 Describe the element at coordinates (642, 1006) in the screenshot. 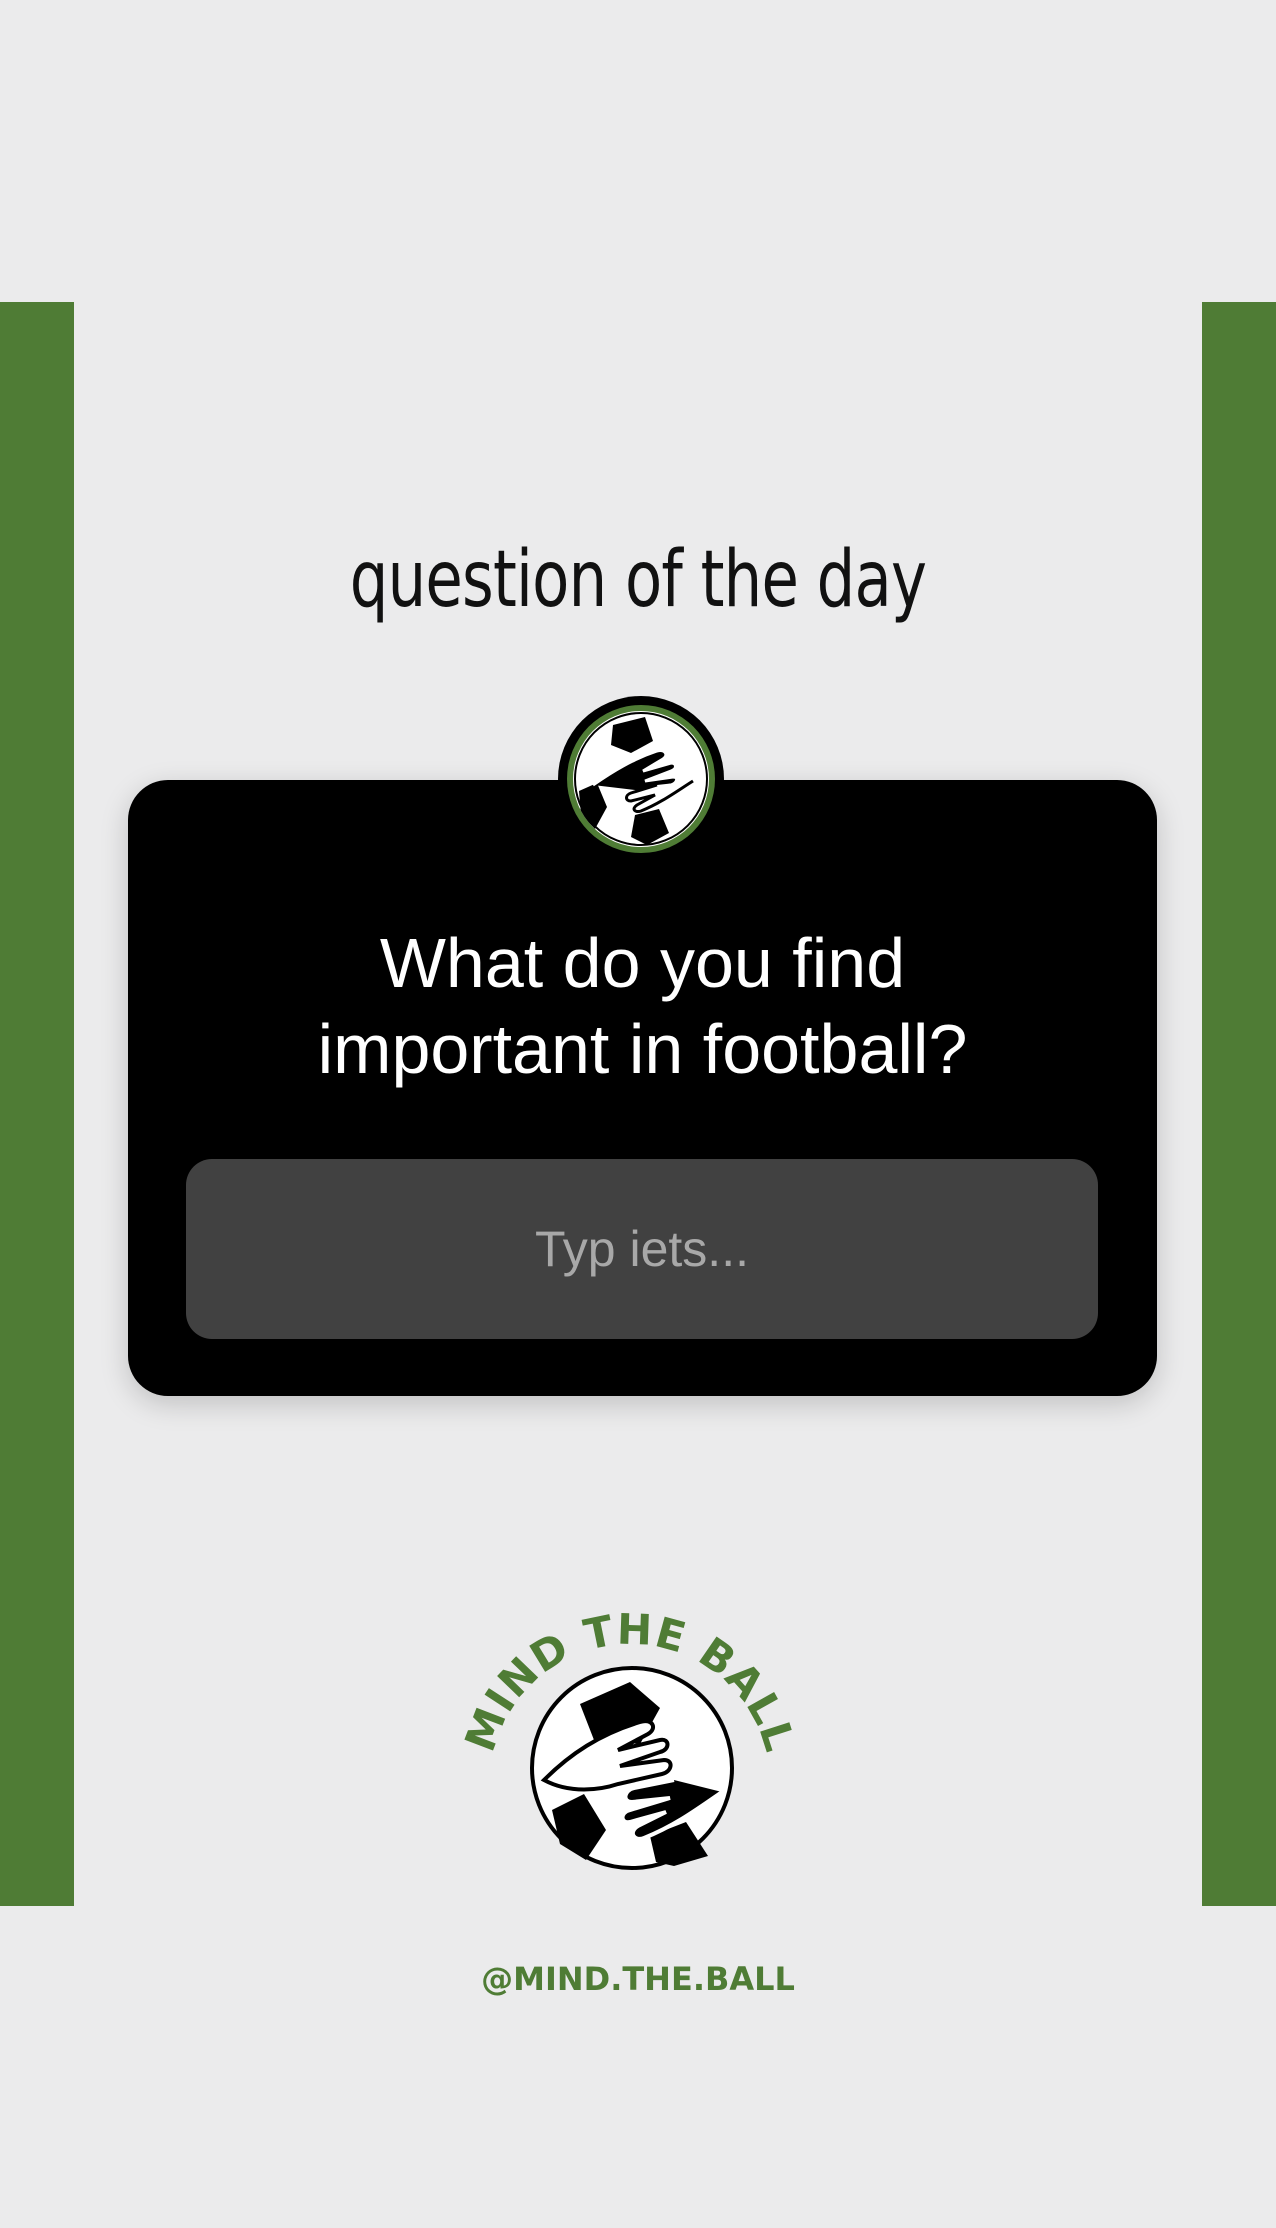

I see `question-text: What do you find important in football?` at that location.